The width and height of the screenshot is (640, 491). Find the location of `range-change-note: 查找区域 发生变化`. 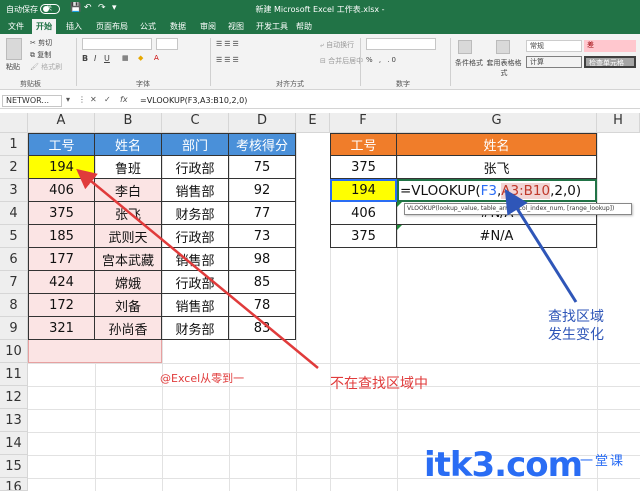

range-change-note: 查找区域 发生变化 is located at coordinates (576, 326).